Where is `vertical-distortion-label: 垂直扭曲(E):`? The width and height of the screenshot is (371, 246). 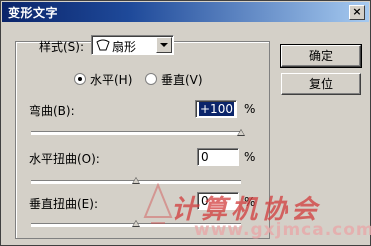
vertical-distortion-label: 垂直扭曲(E): is located at coordinates (63, 204).